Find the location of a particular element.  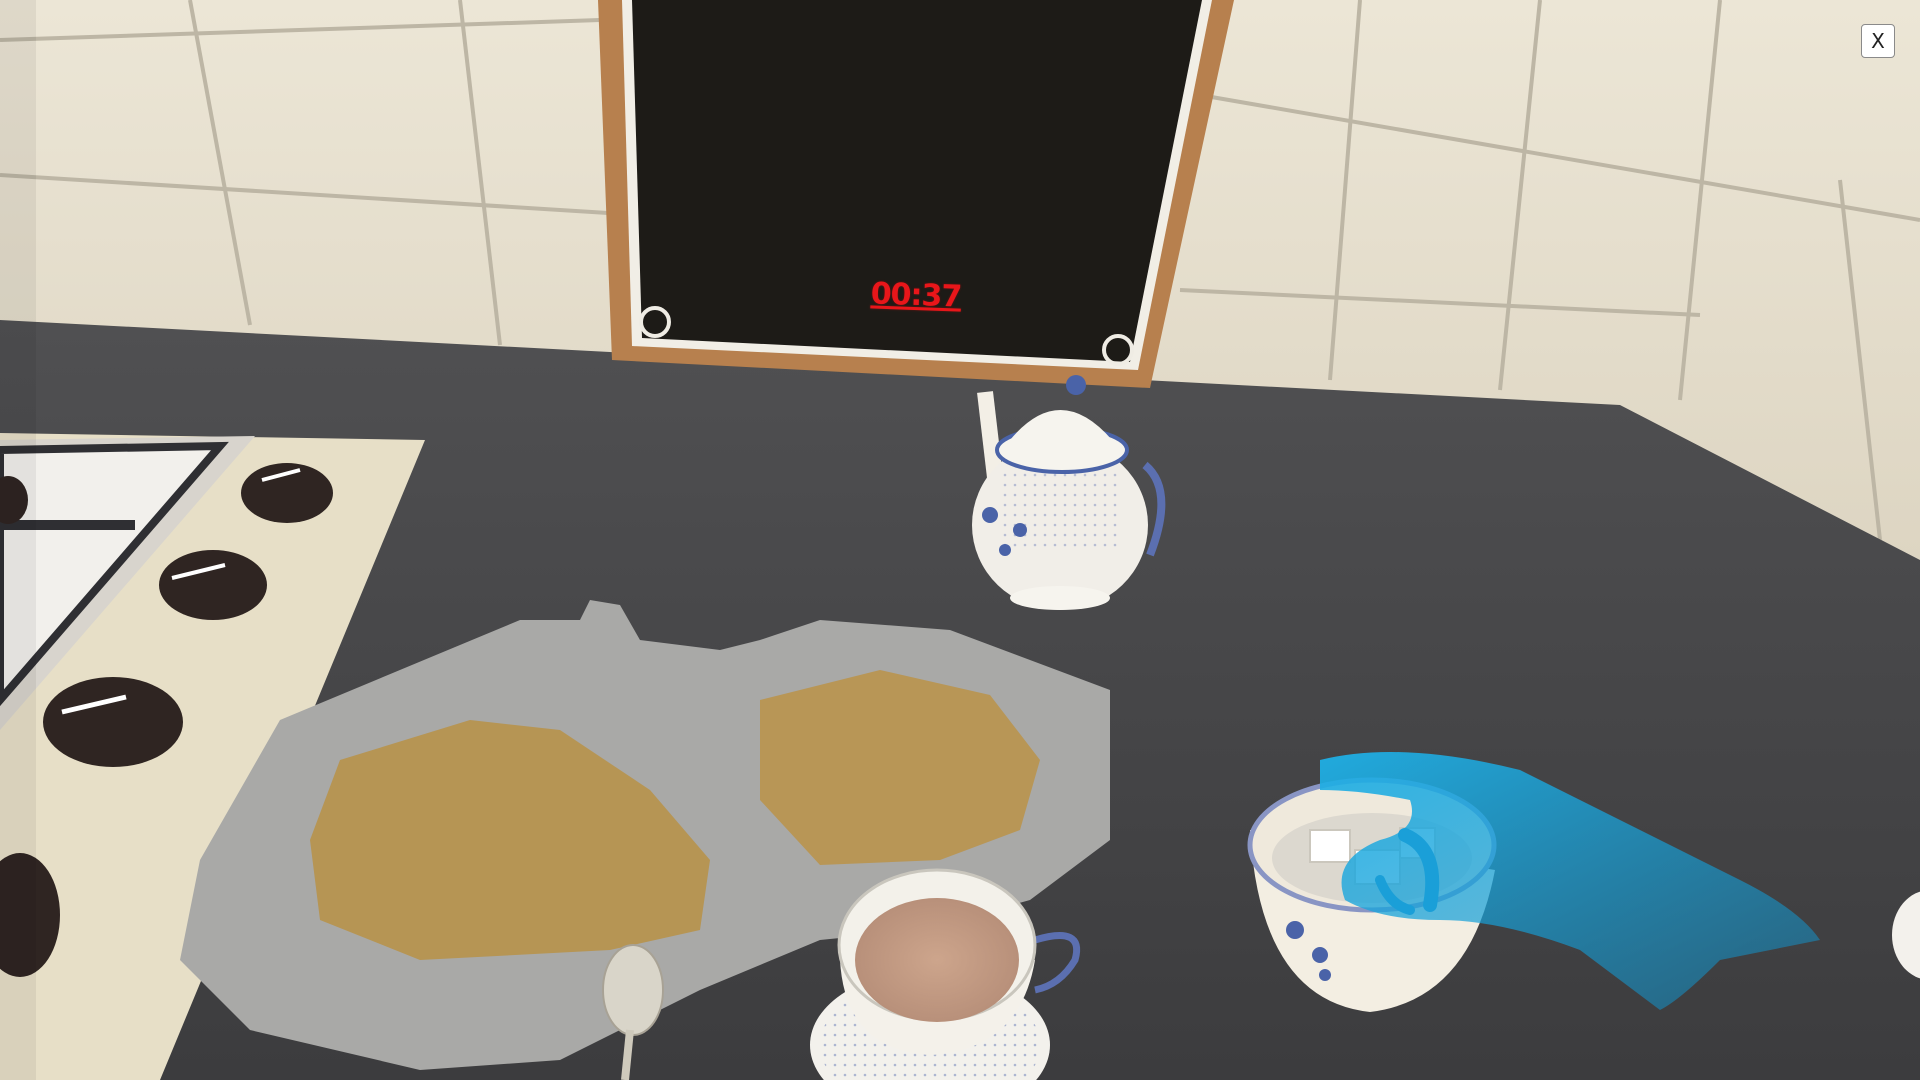

close-button: X is located at coordinates (1878, 41).